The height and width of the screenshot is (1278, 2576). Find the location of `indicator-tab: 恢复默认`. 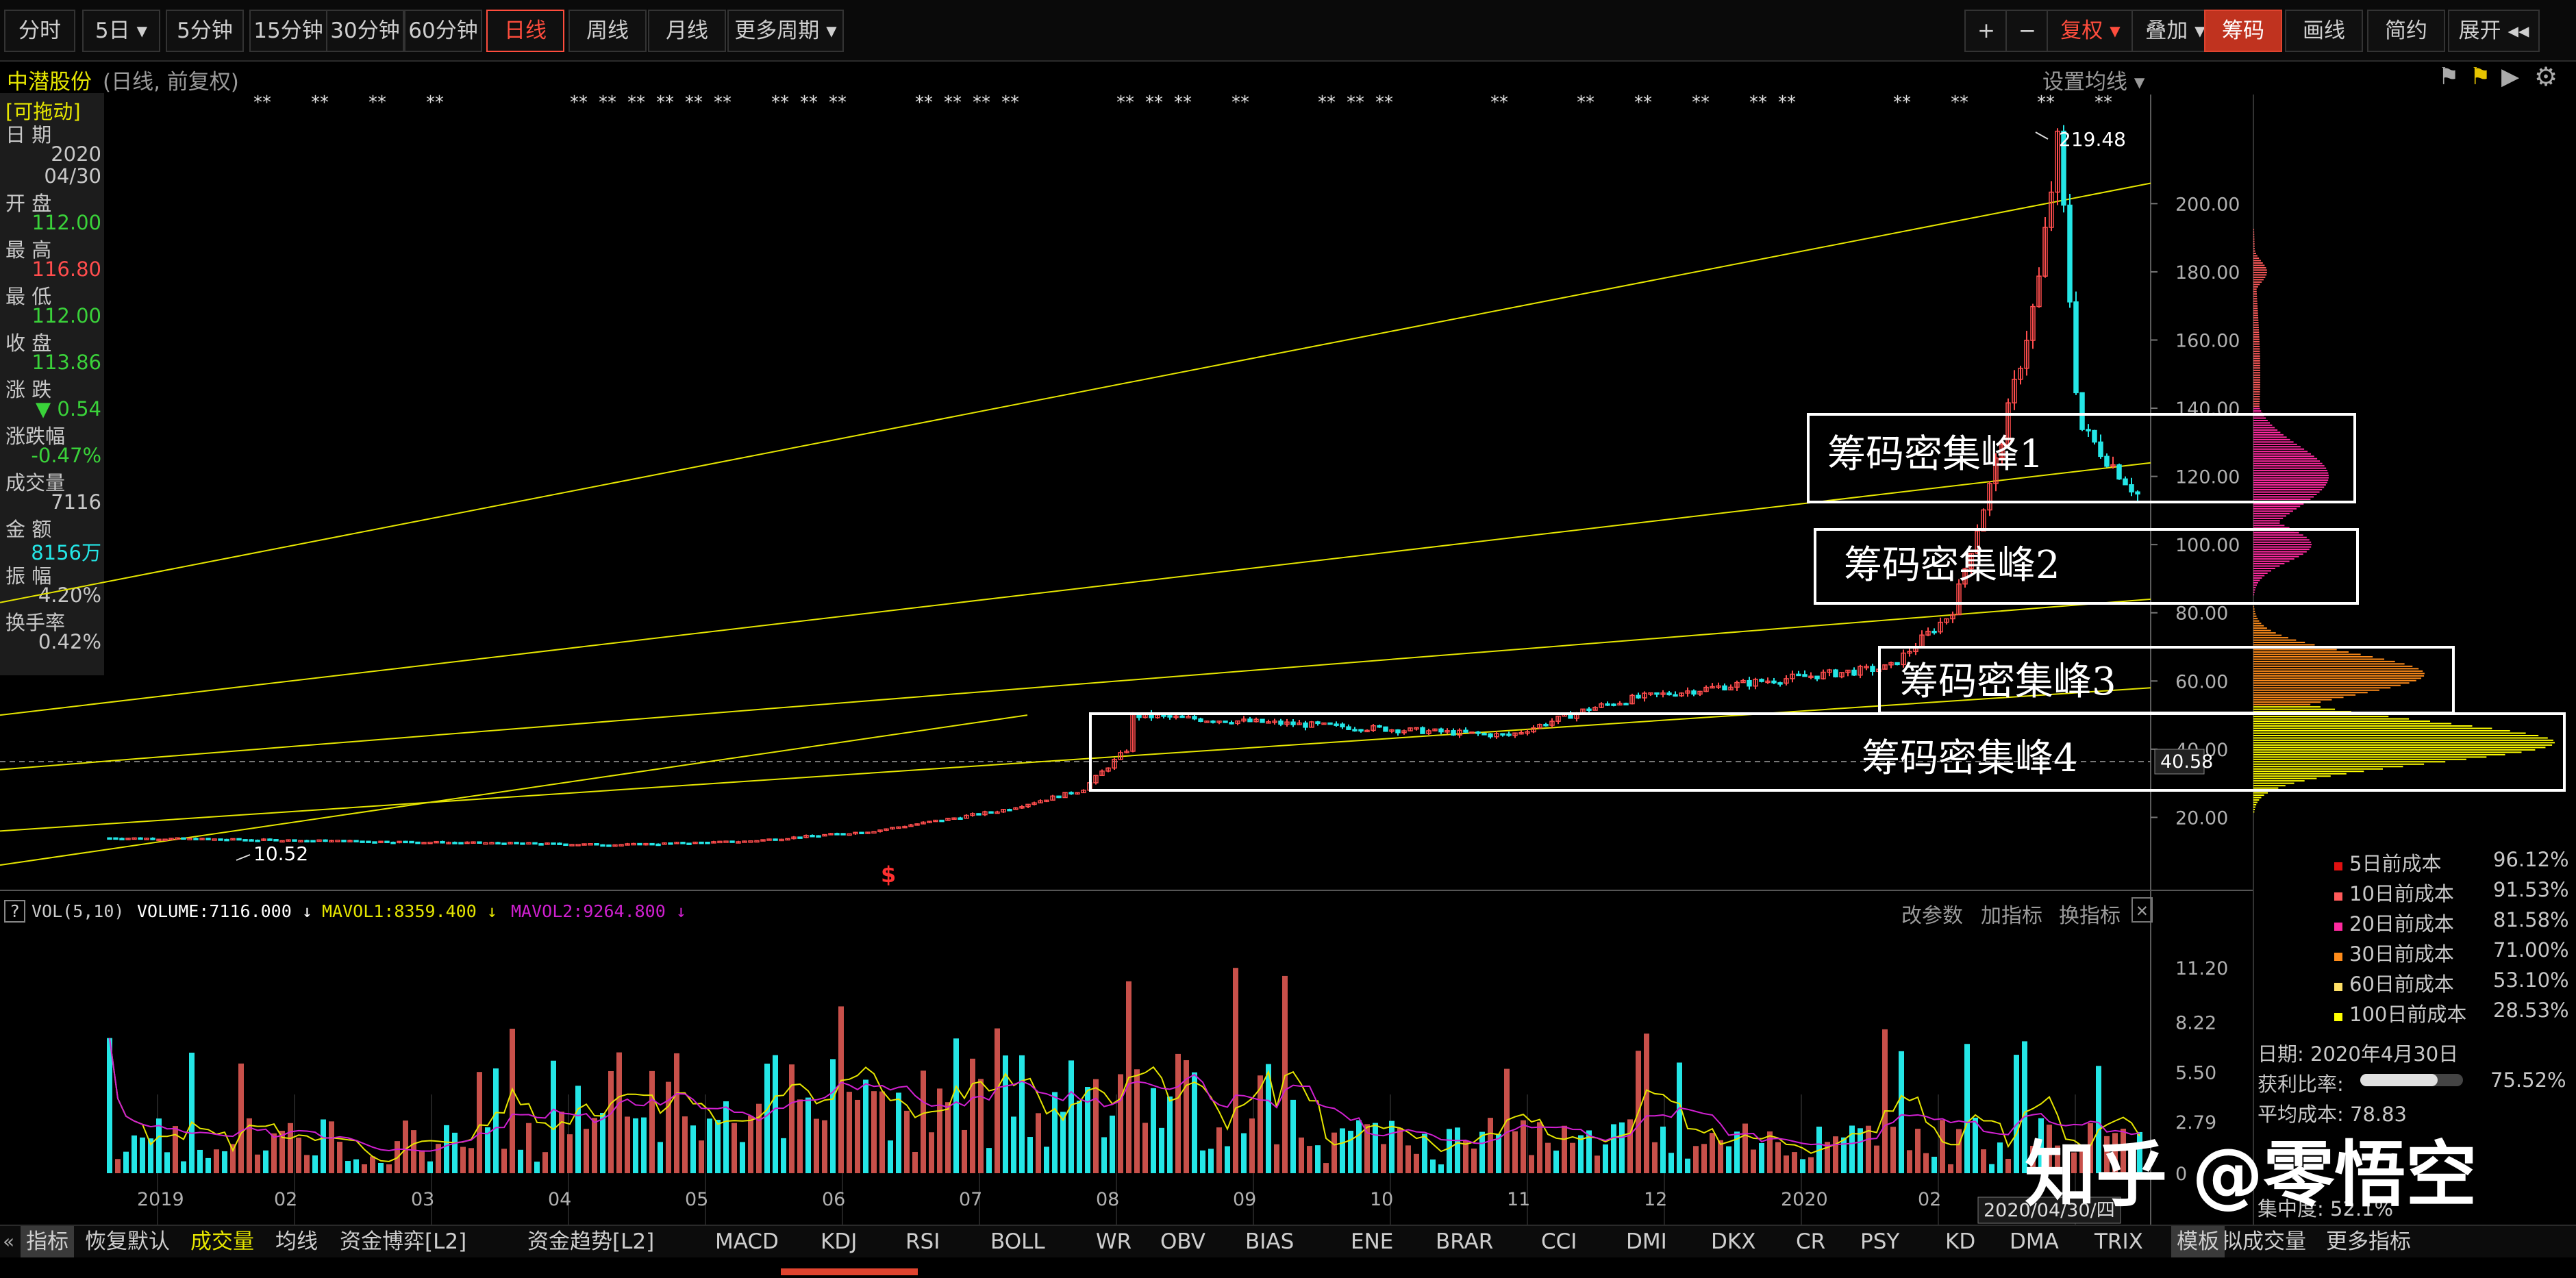

indicator-tab: 恢复默认 is located at coordinates (127, 1241).